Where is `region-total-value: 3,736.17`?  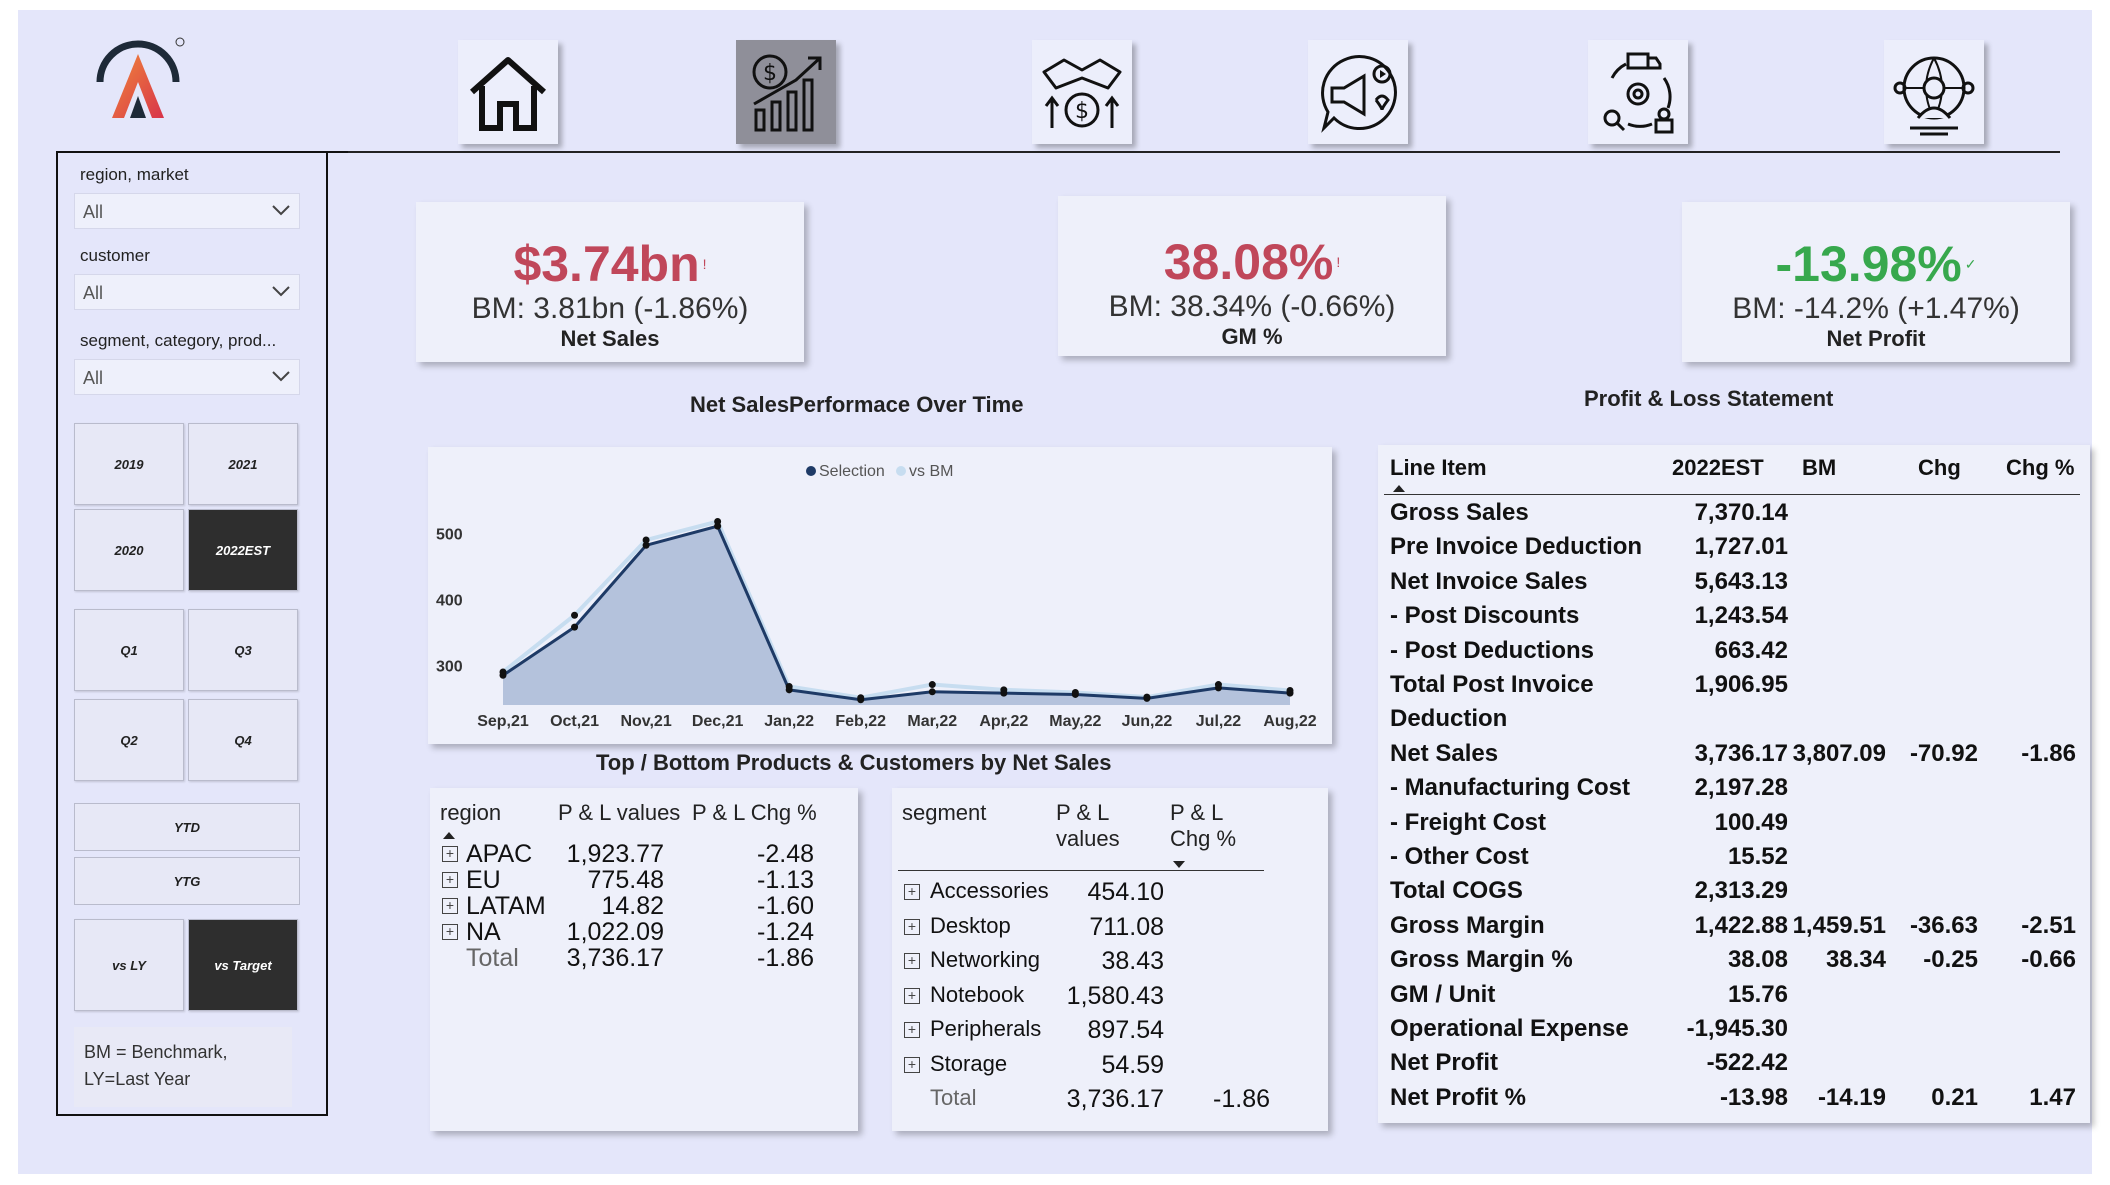
region-total-value: 3,736.17 is located at coordinates (615, 958).